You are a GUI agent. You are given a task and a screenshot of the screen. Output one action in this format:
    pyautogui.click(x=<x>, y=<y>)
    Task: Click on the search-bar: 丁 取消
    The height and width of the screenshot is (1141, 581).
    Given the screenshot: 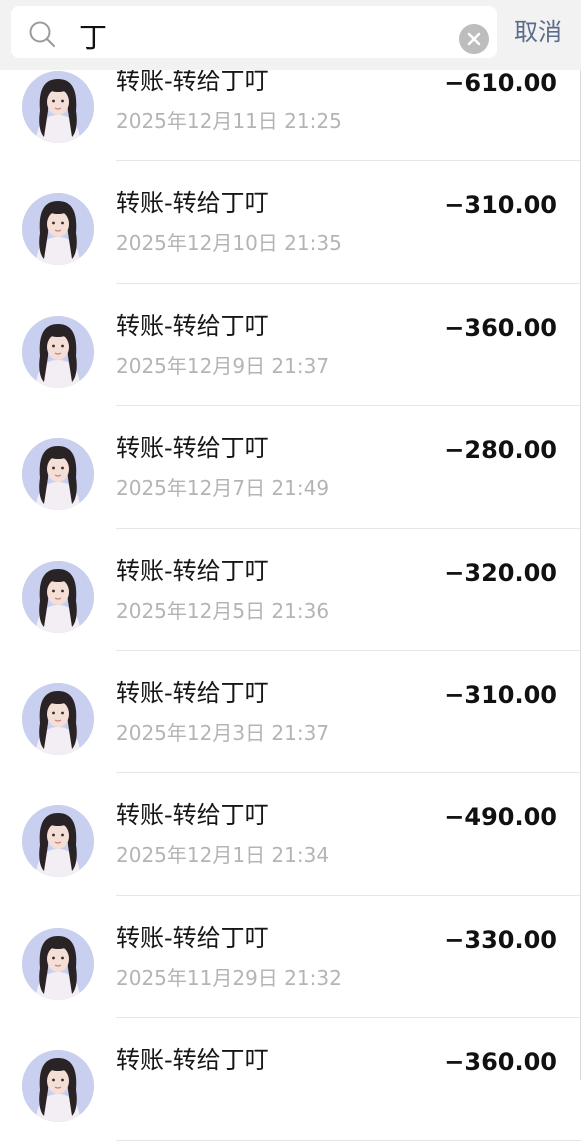 What is the action you would take?
    pyautogui.click(x=290, y=35)
    